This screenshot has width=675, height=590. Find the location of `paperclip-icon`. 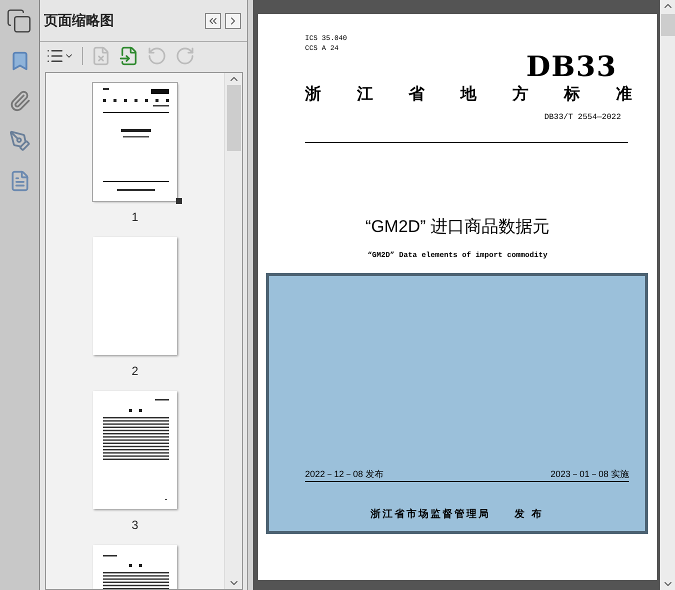

paperclip-icon is located at coordinates (19, 101).